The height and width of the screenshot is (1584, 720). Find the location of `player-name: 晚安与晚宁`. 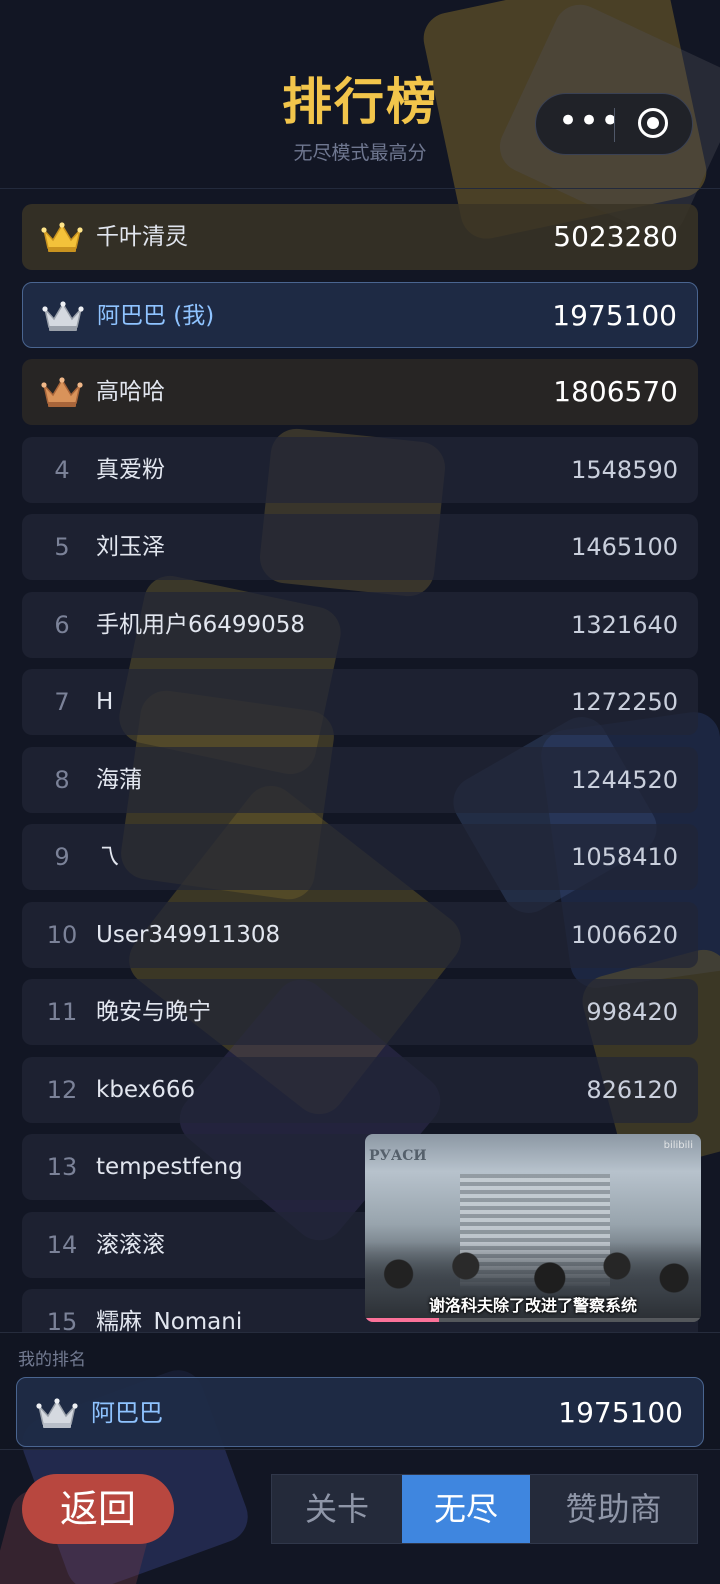

player-name: 晚安与晚宁 is located at coordinates (153, 1012).